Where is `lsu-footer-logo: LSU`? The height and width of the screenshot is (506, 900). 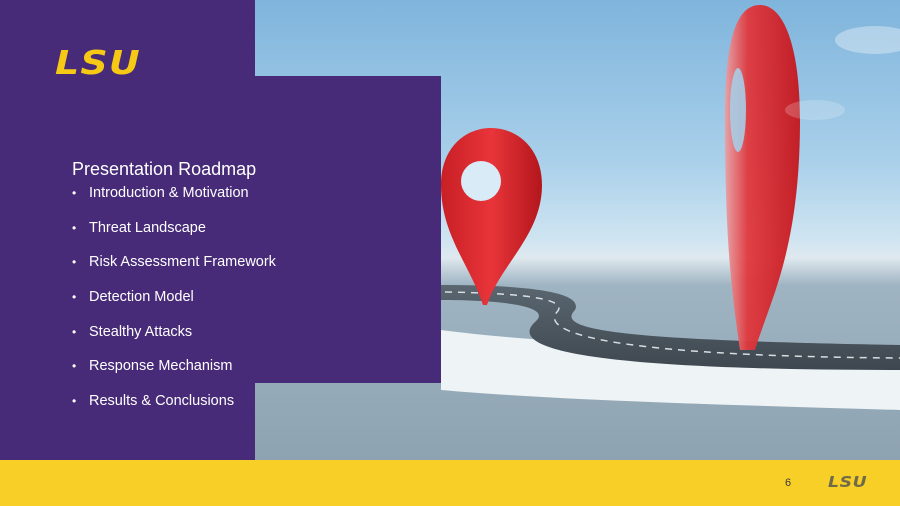 lsu-footer-logo: LSU is located at coordinates (848, 482).